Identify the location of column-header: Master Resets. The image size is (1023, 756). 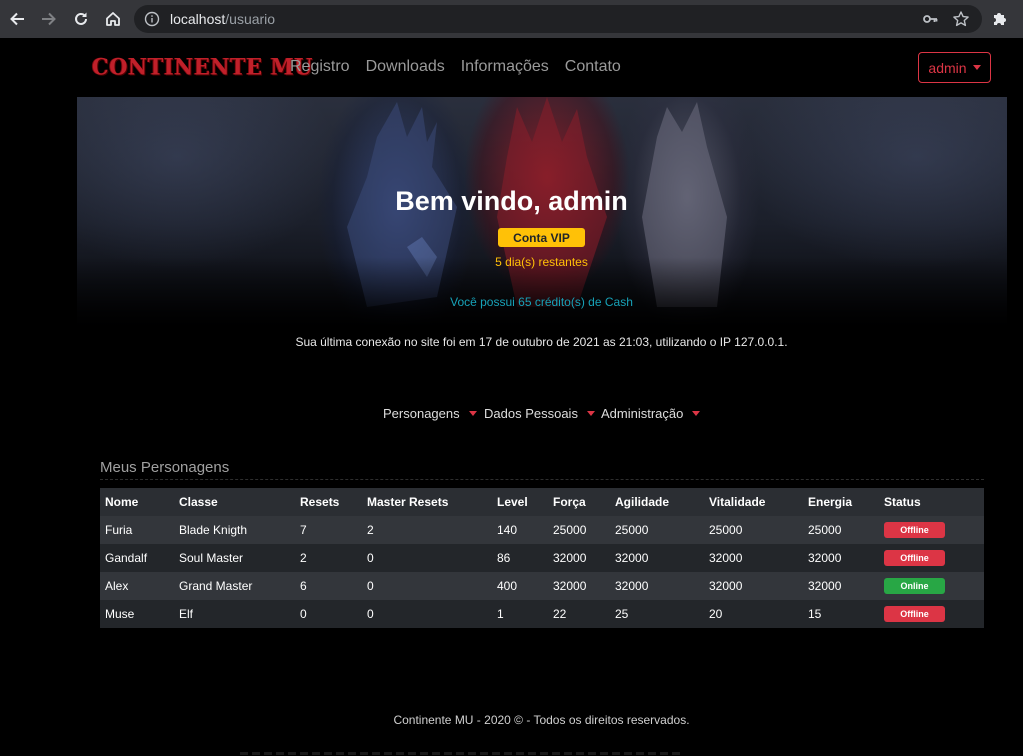
(427, 502).